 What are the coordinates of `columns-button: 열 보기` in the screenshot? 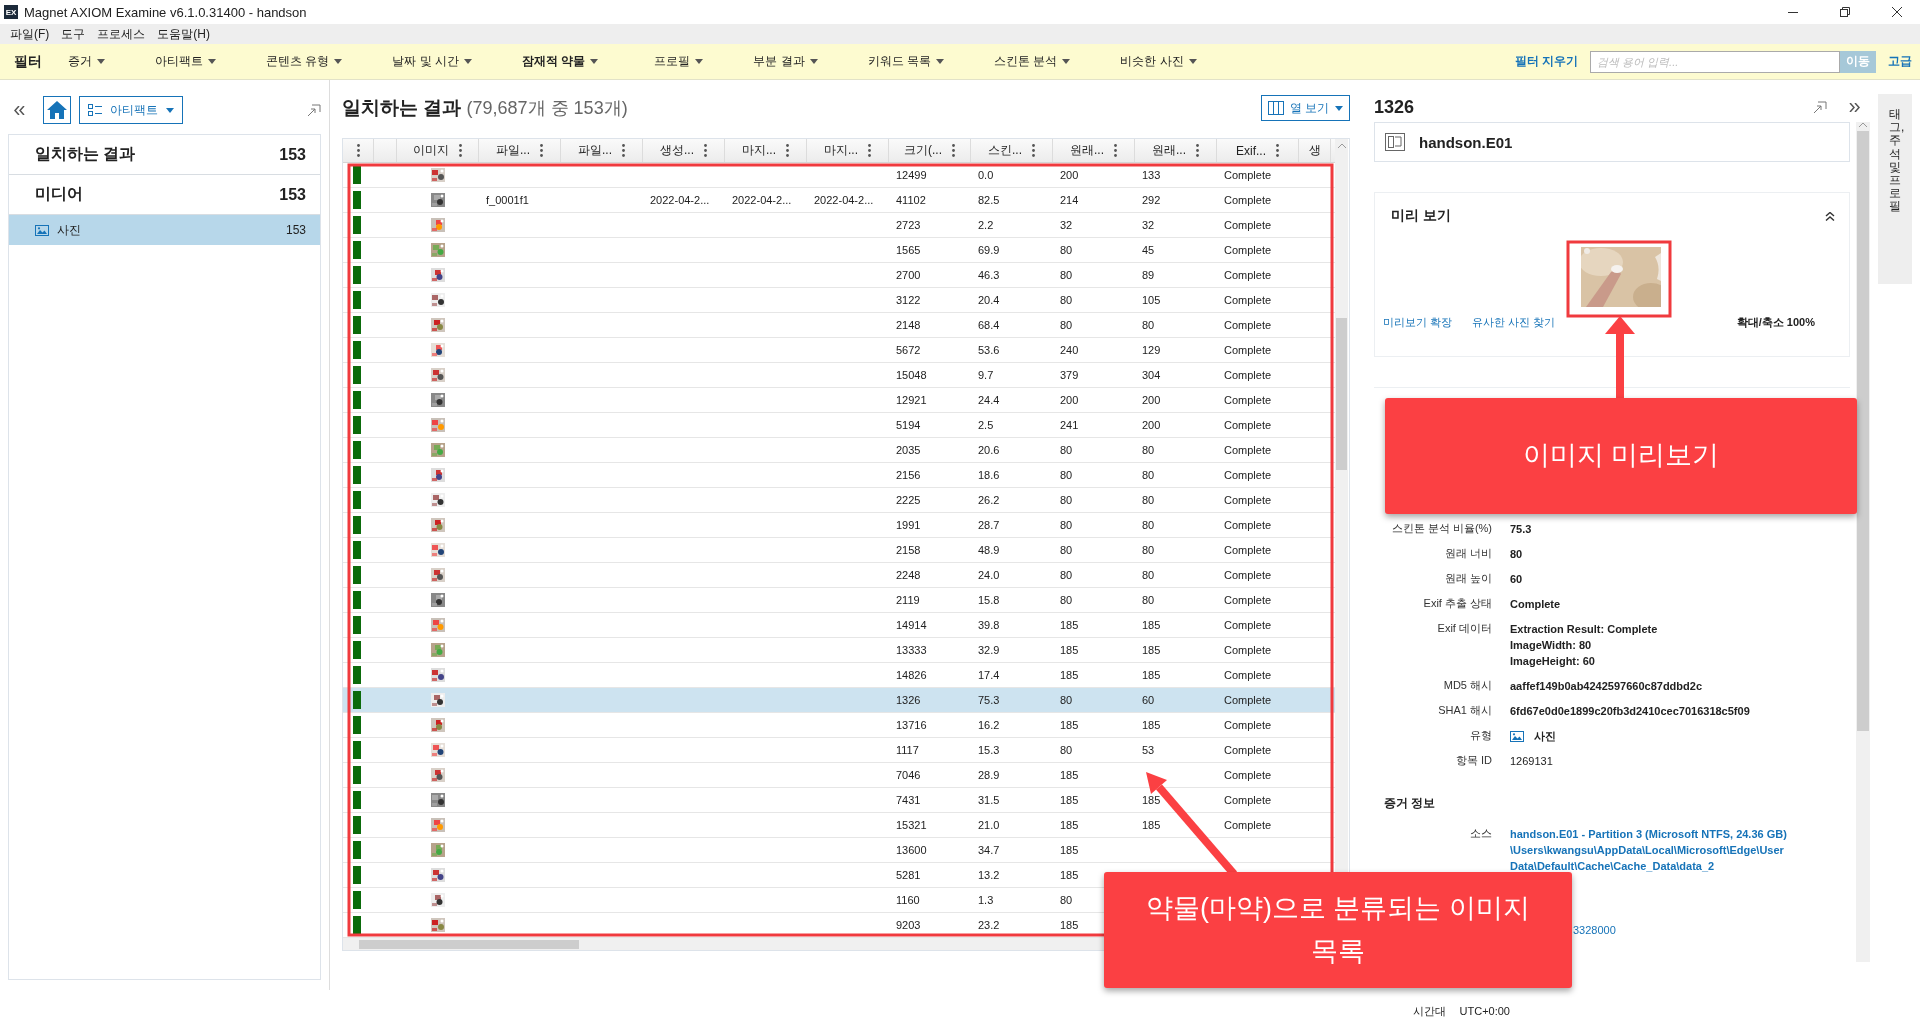 It's located at (1305, 108).